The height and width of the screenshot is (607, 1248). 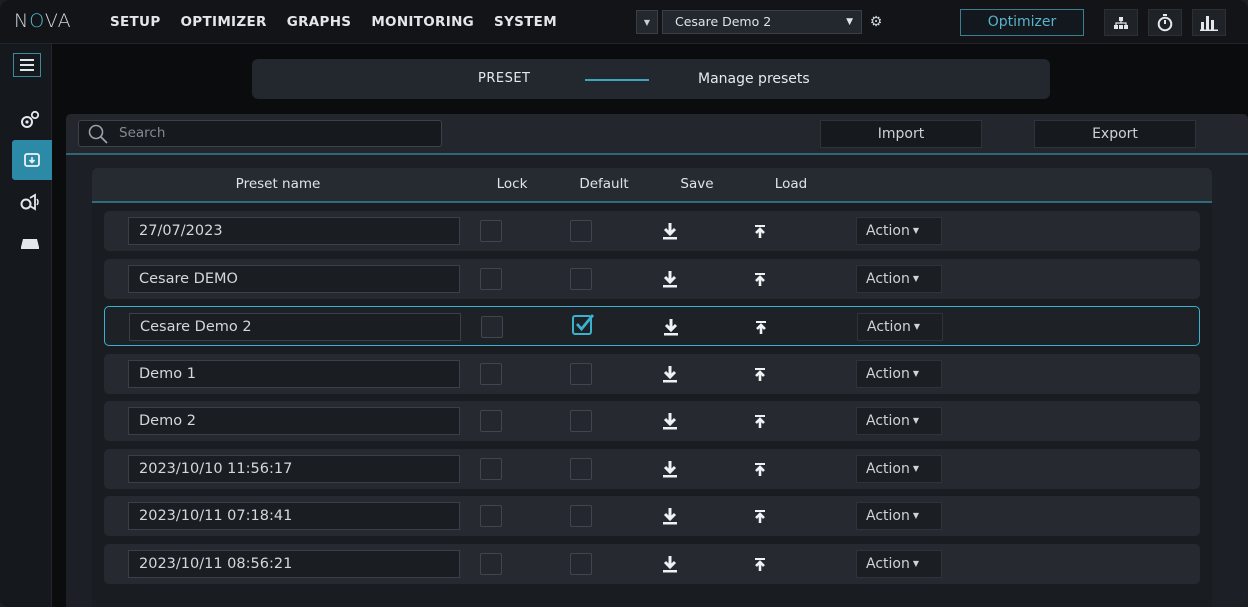 I want to click on table-row: 2023/10/11 07:18:41 Action ▼, so click(x=652, y=516).